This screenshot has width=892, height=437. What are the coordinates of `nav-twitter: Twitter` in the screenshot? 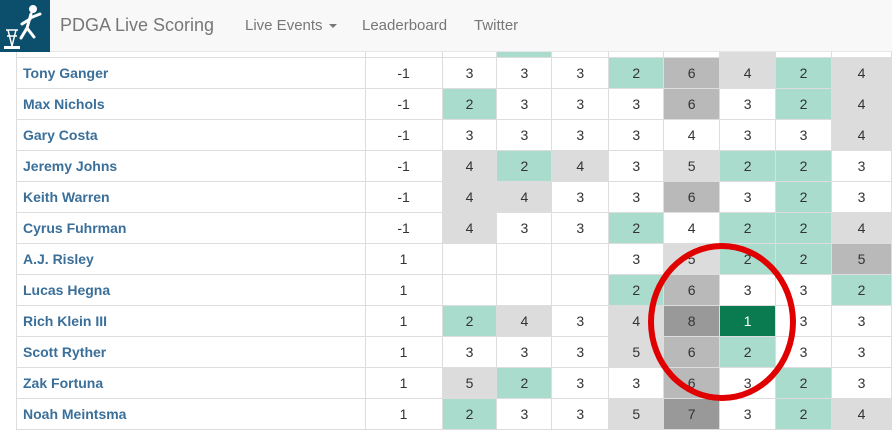 It's located at (496, 25).